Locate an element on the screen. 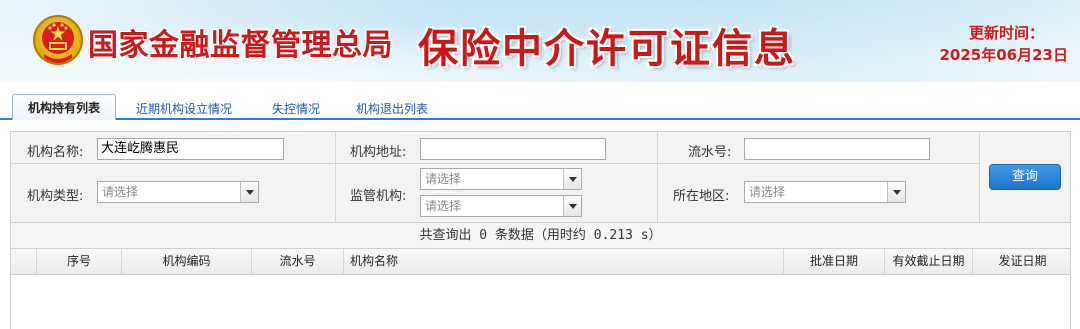 The height and width of the screenshot is (329, 1080). column-header-org-code: 机构编码 is located at coordinates (187, 261).